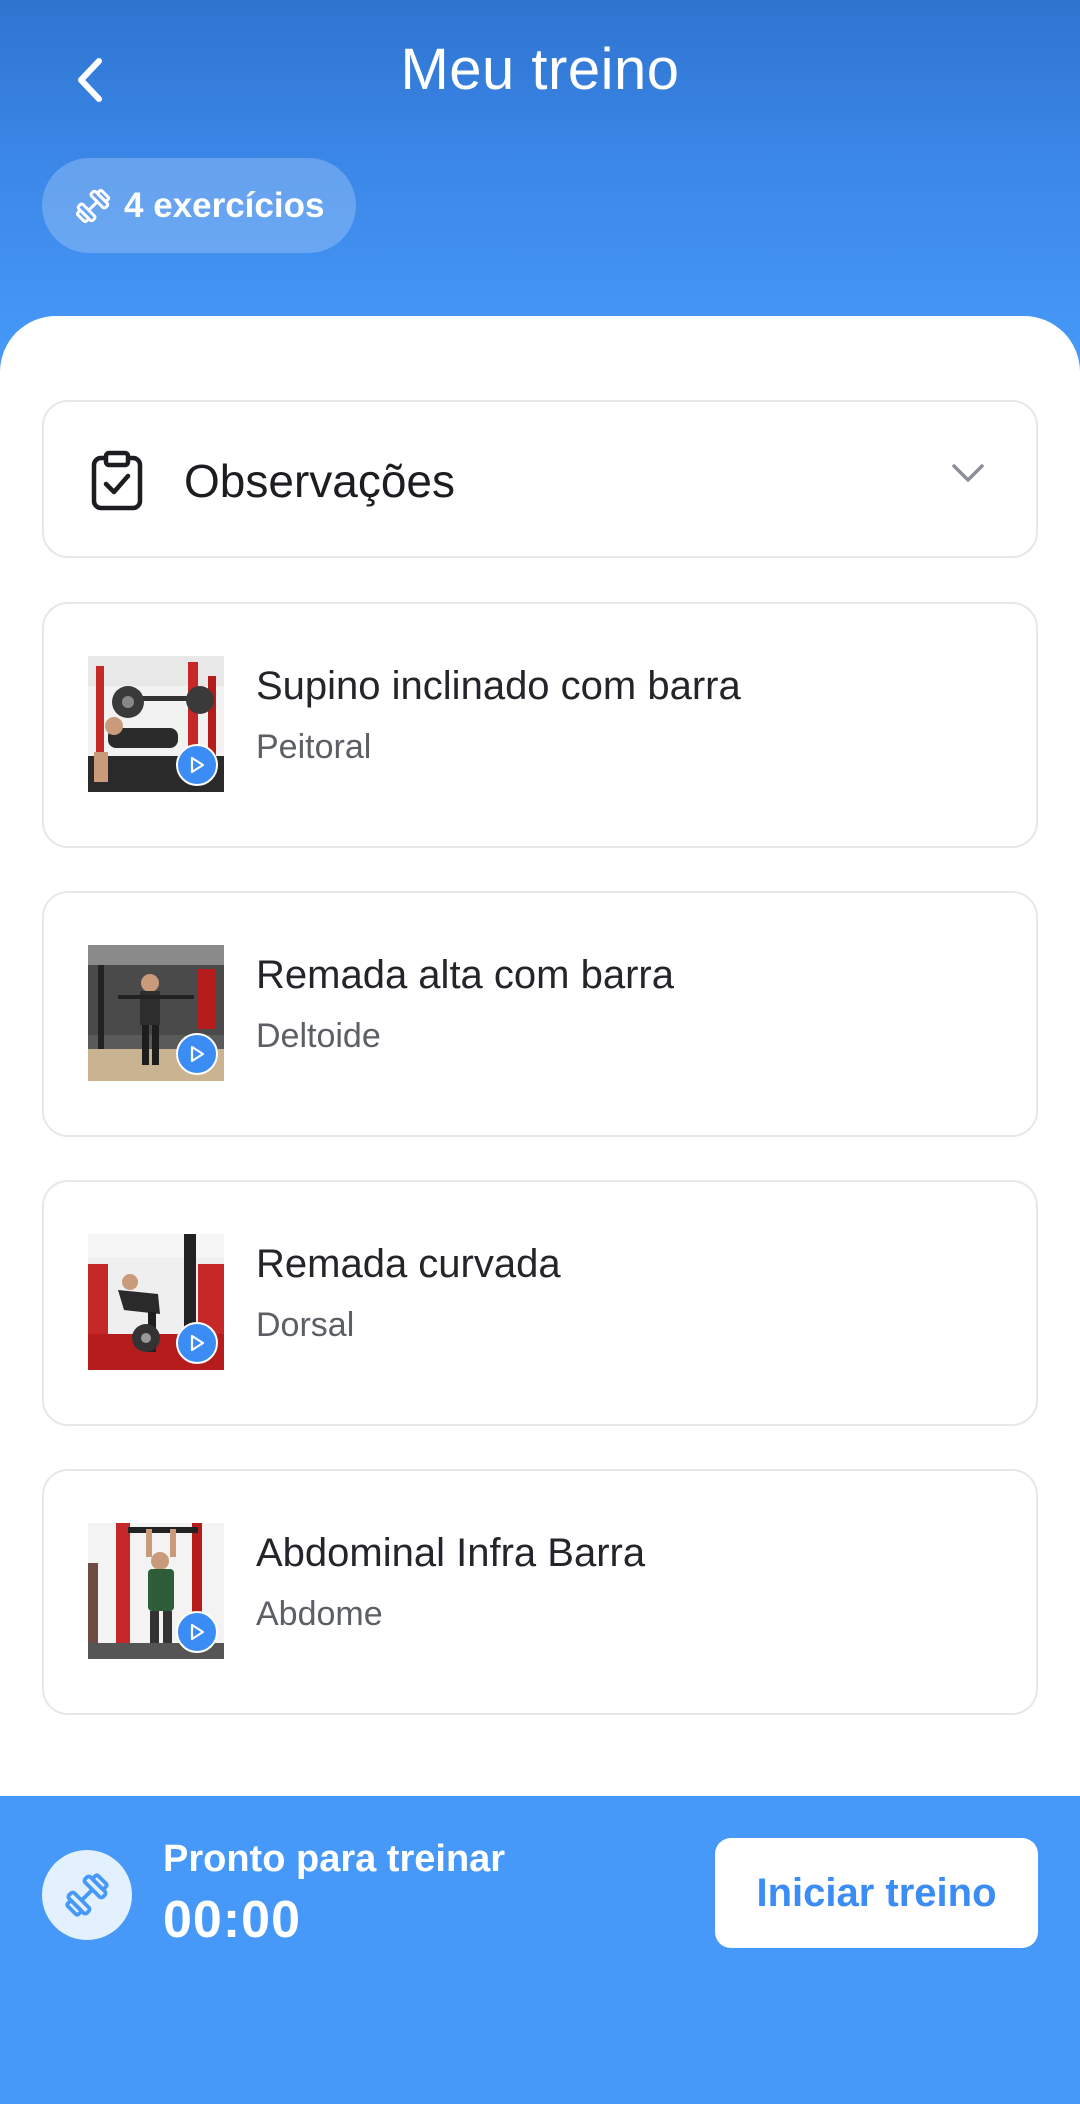 The width and height of the screenshot is (1080, 2104). What do you see at coordinates (319, 1614) in the screenshot?
I see `exercise-muscle: Abdome` at bounding box center [319, 1614].